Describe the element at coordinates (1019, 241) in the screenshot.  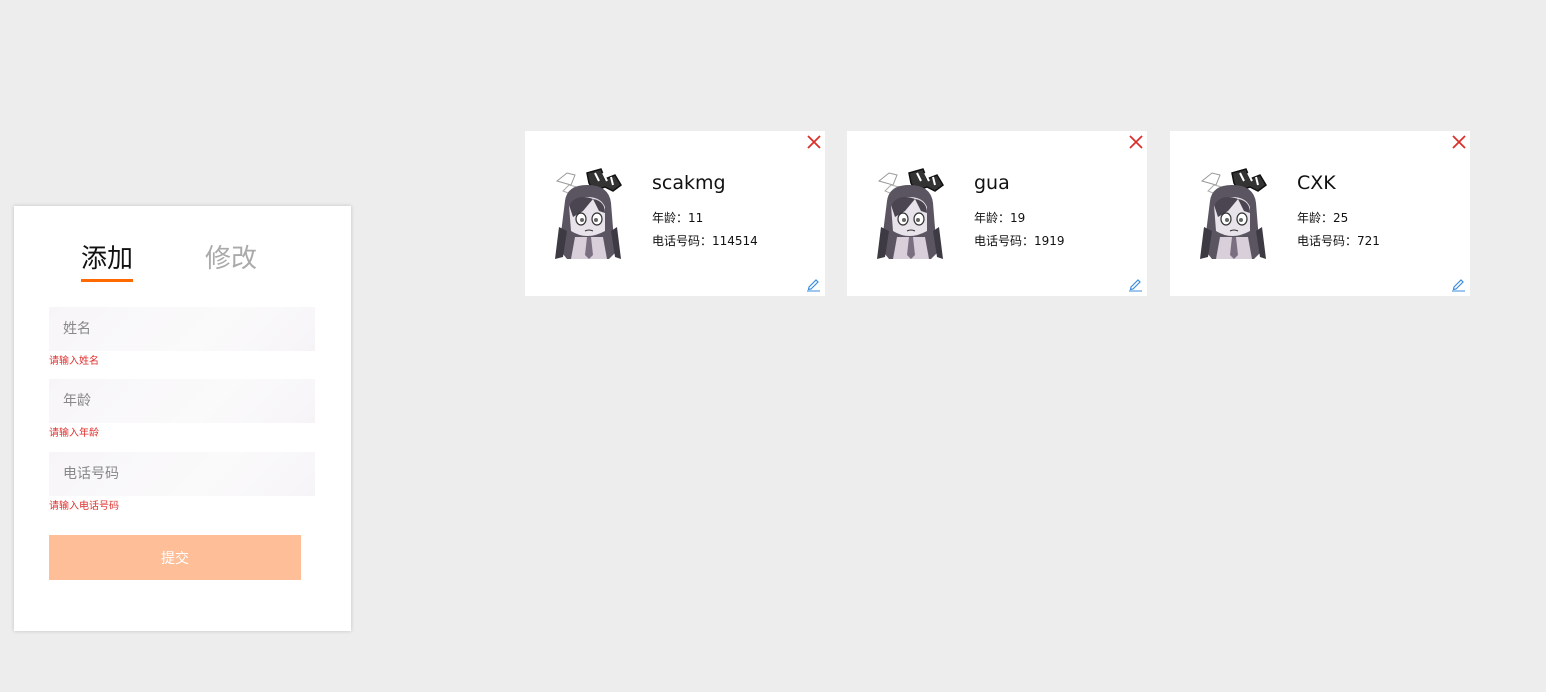
I see `card-phone: 电话号码：1919` at that location.